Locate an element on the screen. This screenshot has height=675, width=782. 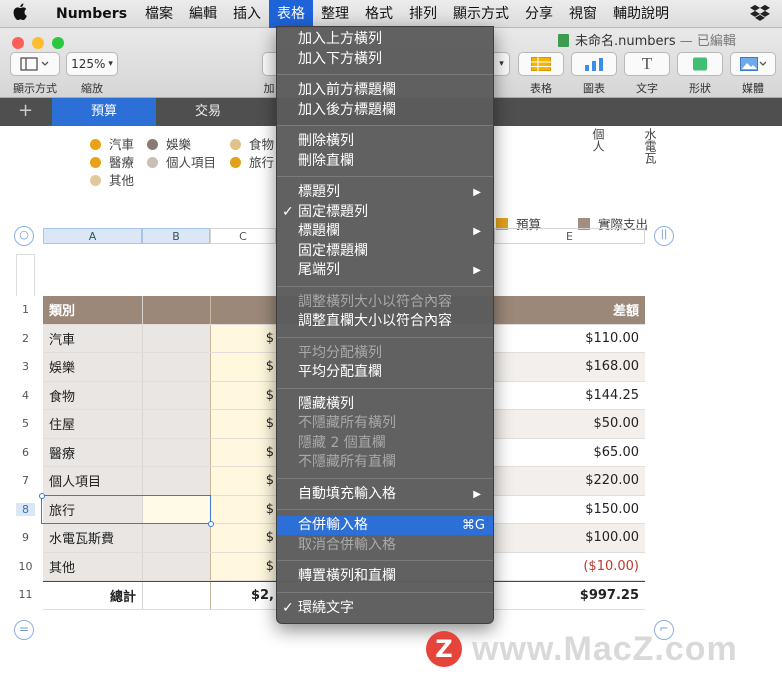
category-cell: 其他 is located at coordinates (92, 566).